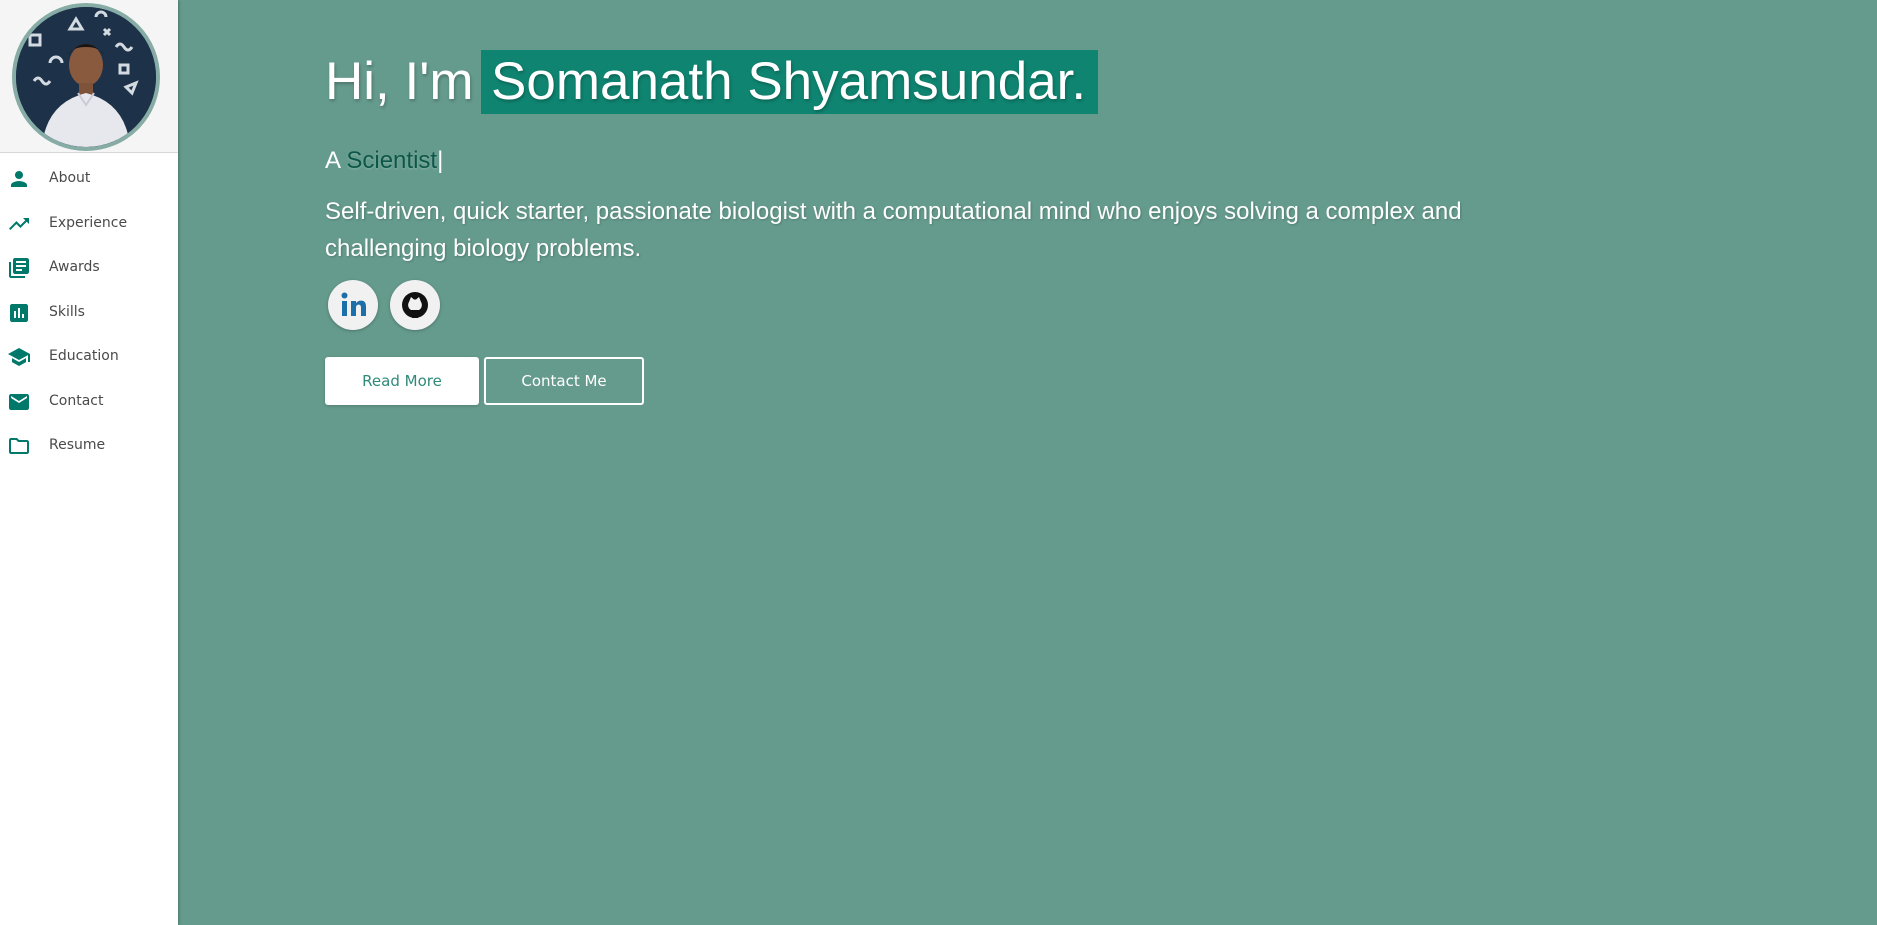 The height and width of the screenshot is (925, 1877). Describe the element at coordinates (89, 313) in the screenshot. I see `sidebar-item-skills: Skills` at that location.